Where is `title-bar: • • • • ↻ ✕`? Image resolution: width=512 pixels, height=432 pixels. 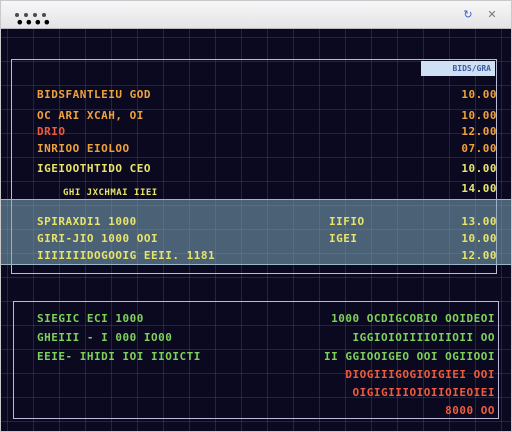
title-bar: • • • • ↻ ✕ is located at coordinates (256, 16).